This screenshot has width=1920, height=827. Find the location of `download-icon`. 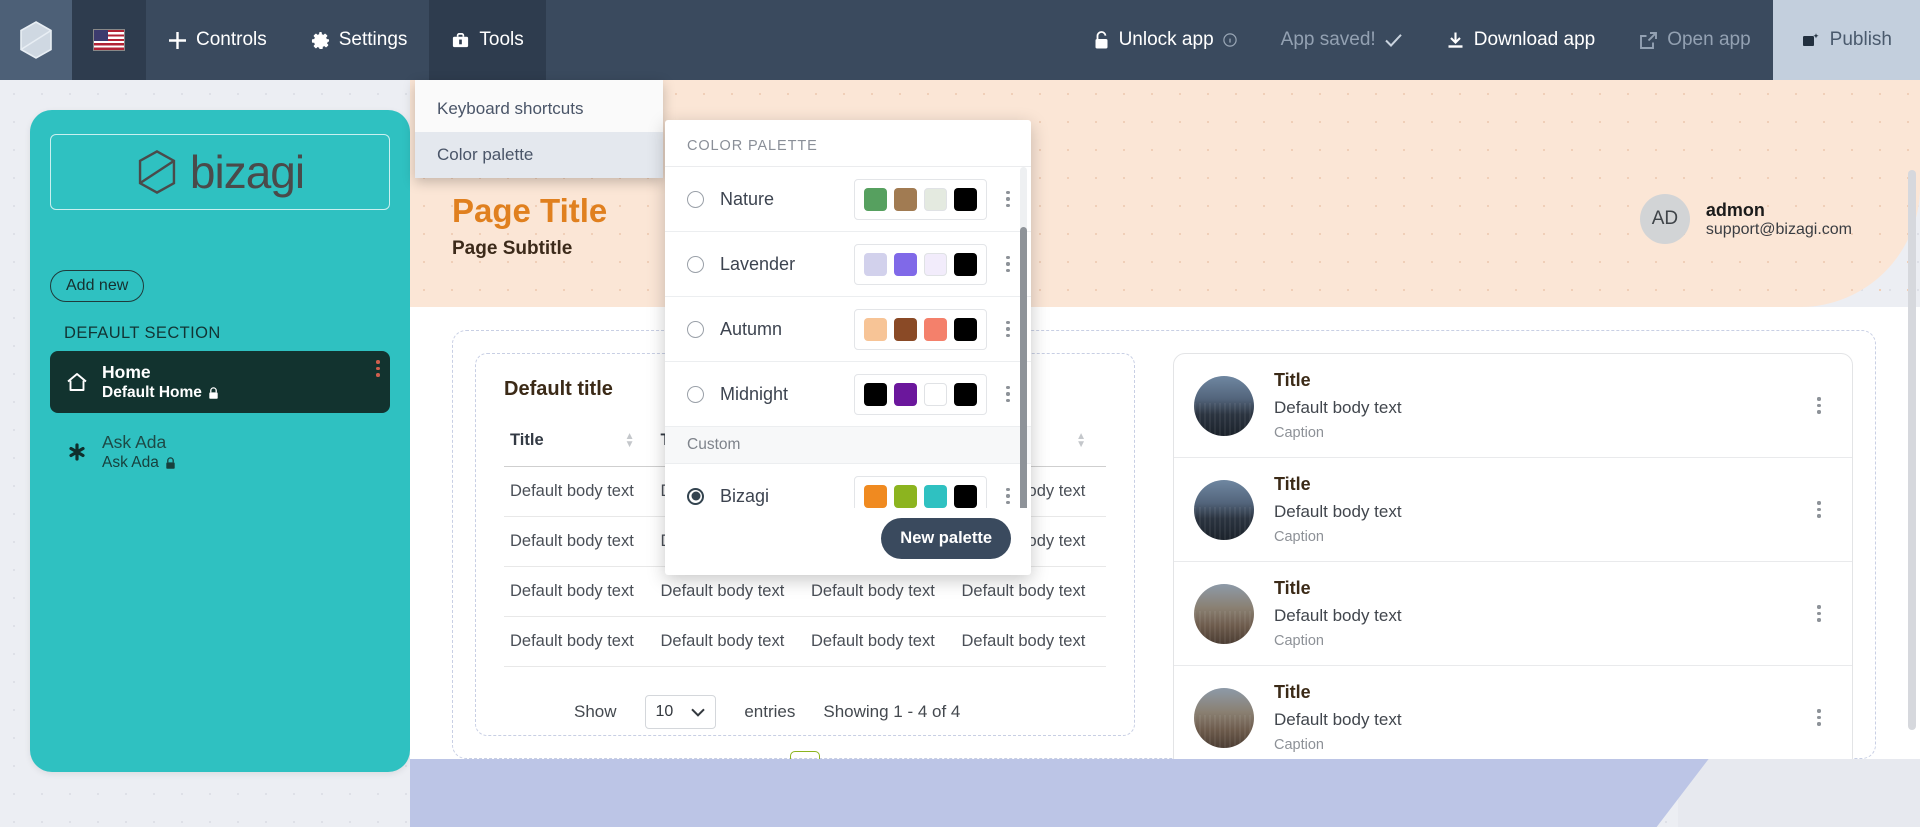

download-icon is located at coordinates (1455, 40).